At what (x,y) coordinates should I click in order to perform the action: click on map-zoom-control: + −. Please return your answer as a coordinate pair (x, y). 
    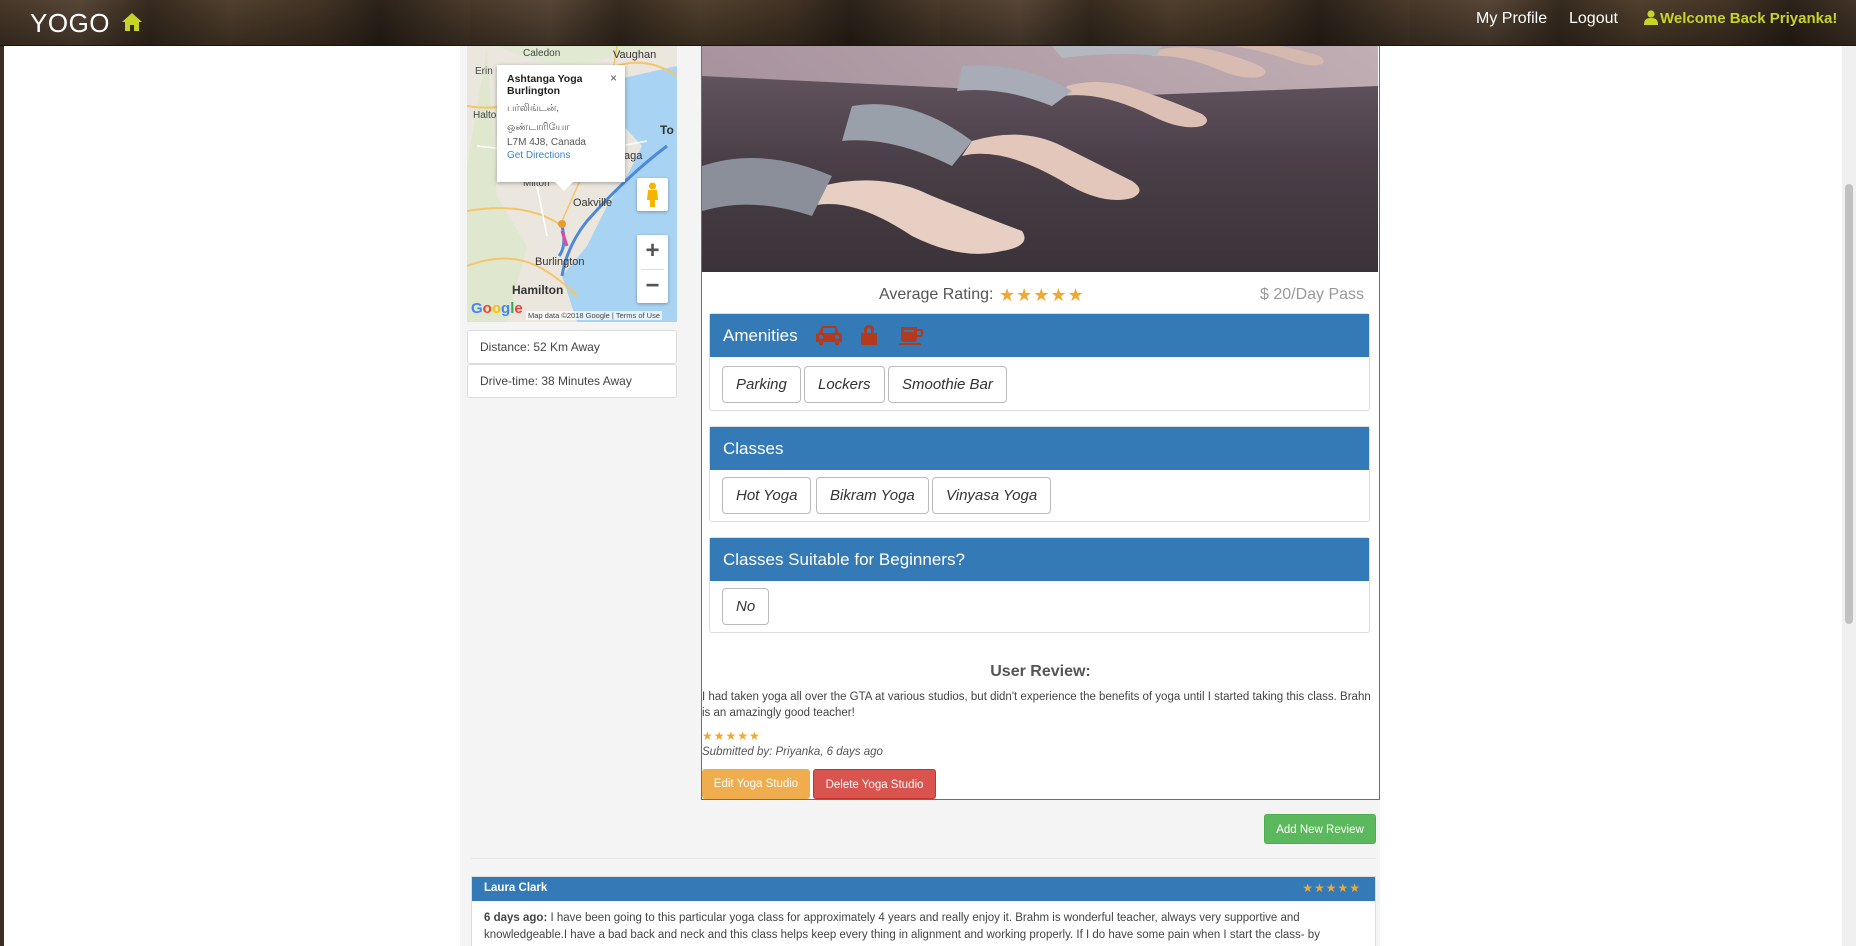
    Looking at the image, I should click on (652, 269).